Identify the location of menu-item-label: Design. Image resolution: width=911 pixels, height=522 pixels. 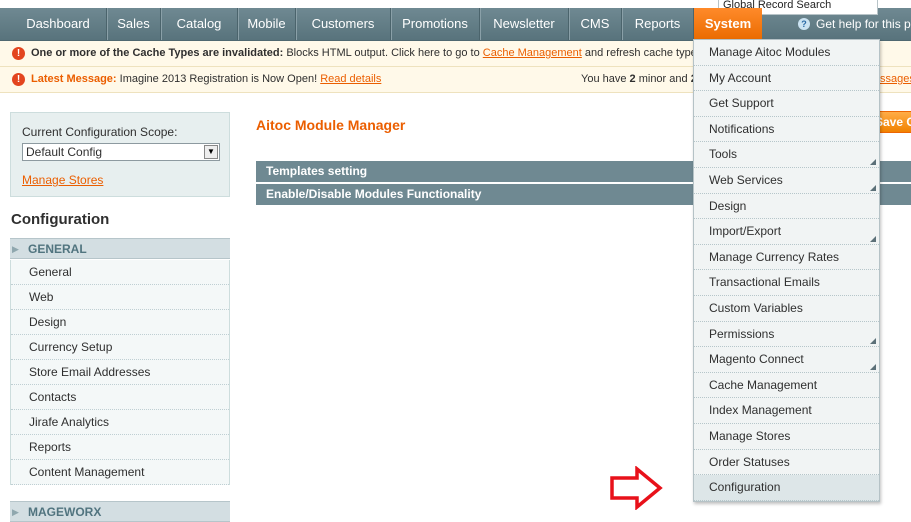
(728, 205).